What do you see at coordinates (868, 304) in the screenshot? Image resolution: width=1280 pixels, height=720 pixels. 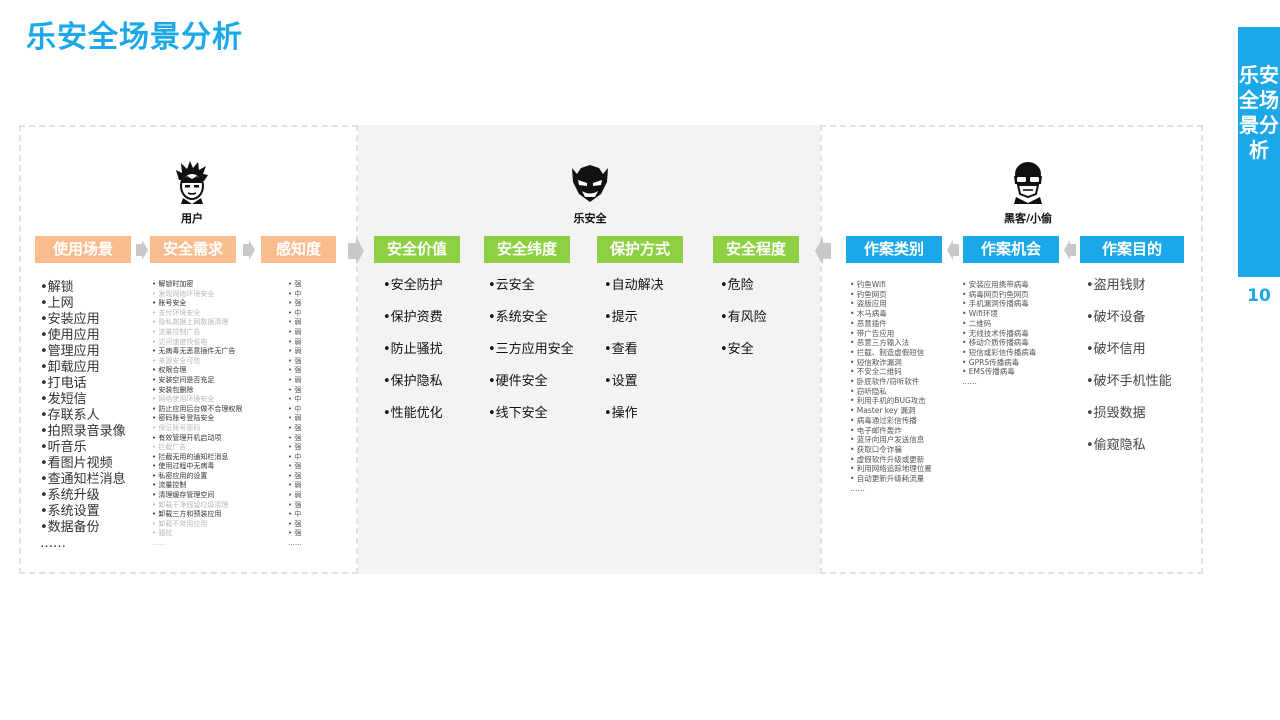 I see `crime-type-item: • 盗版应用` at bounding box center [868, 304].